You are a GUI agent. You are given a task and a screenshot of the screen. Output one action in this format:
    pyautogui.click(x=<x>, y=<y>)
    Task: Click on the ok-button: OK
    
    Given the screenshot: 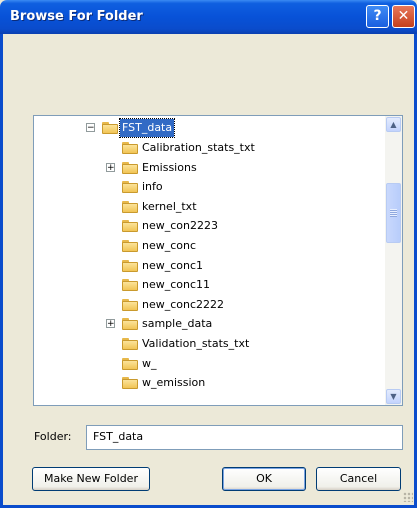 What is the action you would take?
    pyautogui.click(x=264, y=479)
    